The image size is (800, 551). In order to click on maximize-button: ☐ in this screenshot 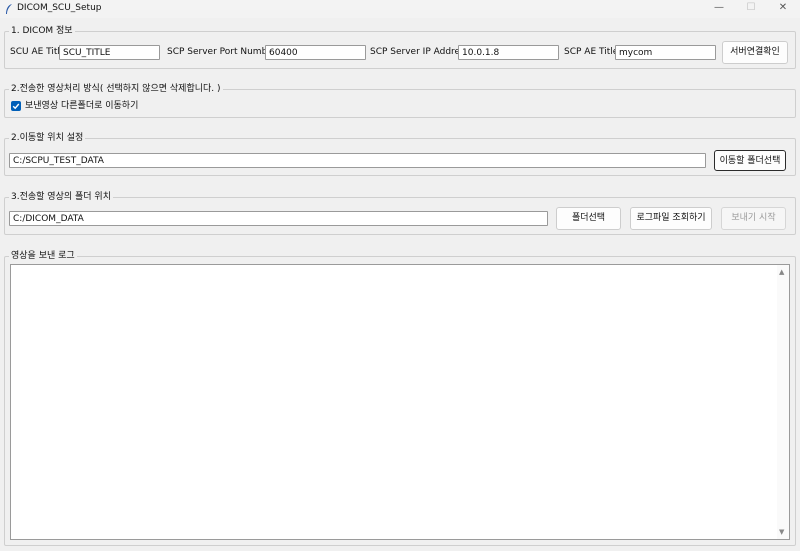, I will do `click(751, 8)`.